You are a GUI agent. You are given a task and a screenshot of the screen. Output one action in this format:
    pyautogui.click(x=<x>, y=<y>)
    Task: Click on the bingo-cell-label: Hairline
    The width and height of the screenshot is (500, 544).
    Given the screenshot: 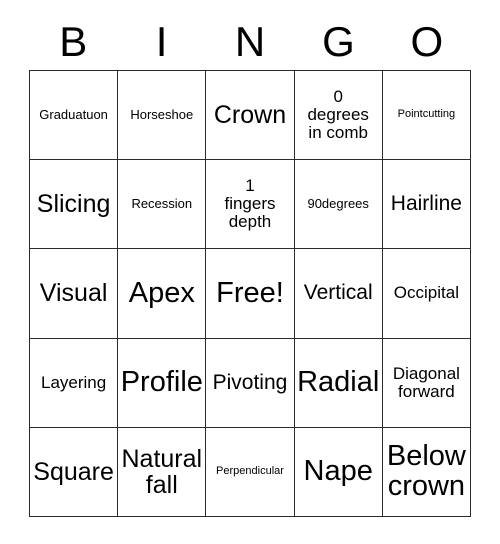 What is the action you would take?
    pyautogui.click(x=426, y=204)
    